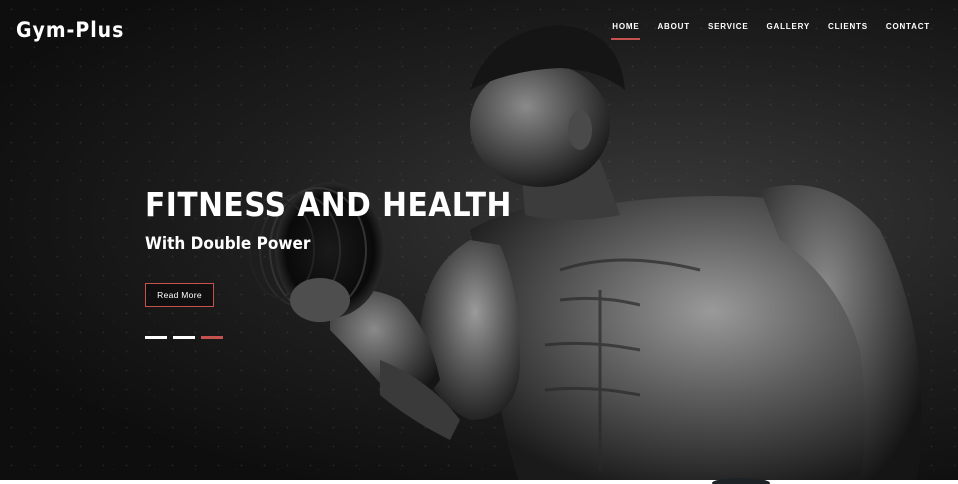 Image resolution: width=958 pixels, height=484 pixels. I want to click on page-bottom-edge, so click(479, 482).